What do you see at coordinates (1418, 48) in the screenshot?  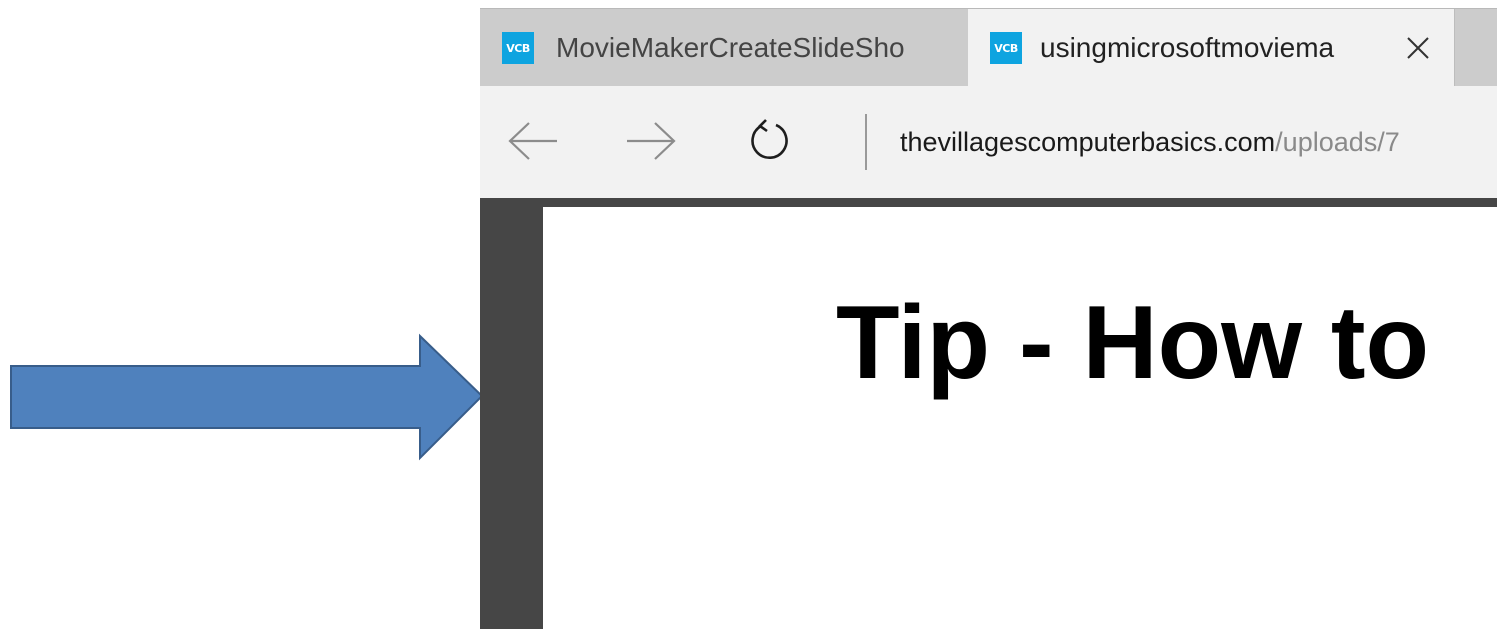 I see `close-icon` at bounding box center [1418, 48].